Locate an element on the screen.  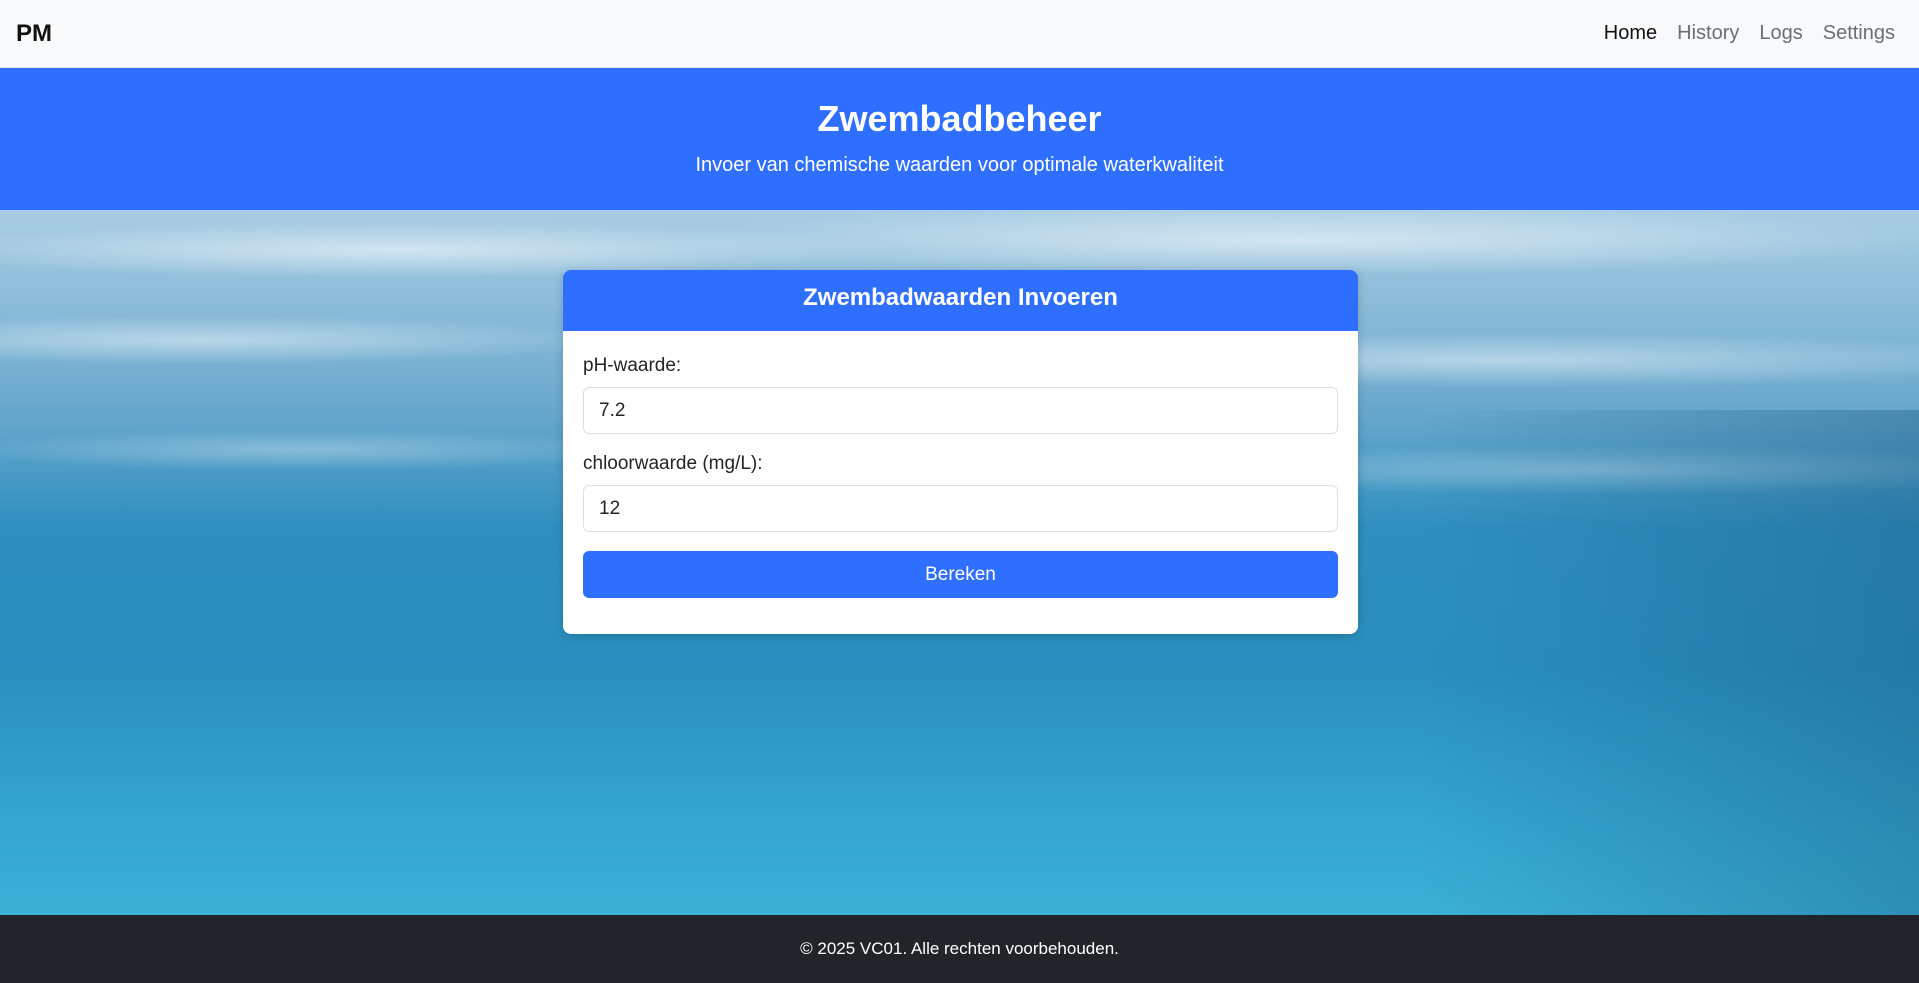
nav-link-home: Home is located at coordinates (1630, 33).